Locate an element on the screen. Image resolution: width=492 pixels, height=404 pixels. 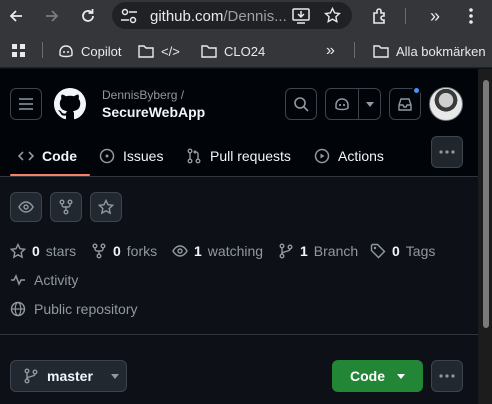
repo-name-link: SecureWebApp is located at coordinates (153, 112).